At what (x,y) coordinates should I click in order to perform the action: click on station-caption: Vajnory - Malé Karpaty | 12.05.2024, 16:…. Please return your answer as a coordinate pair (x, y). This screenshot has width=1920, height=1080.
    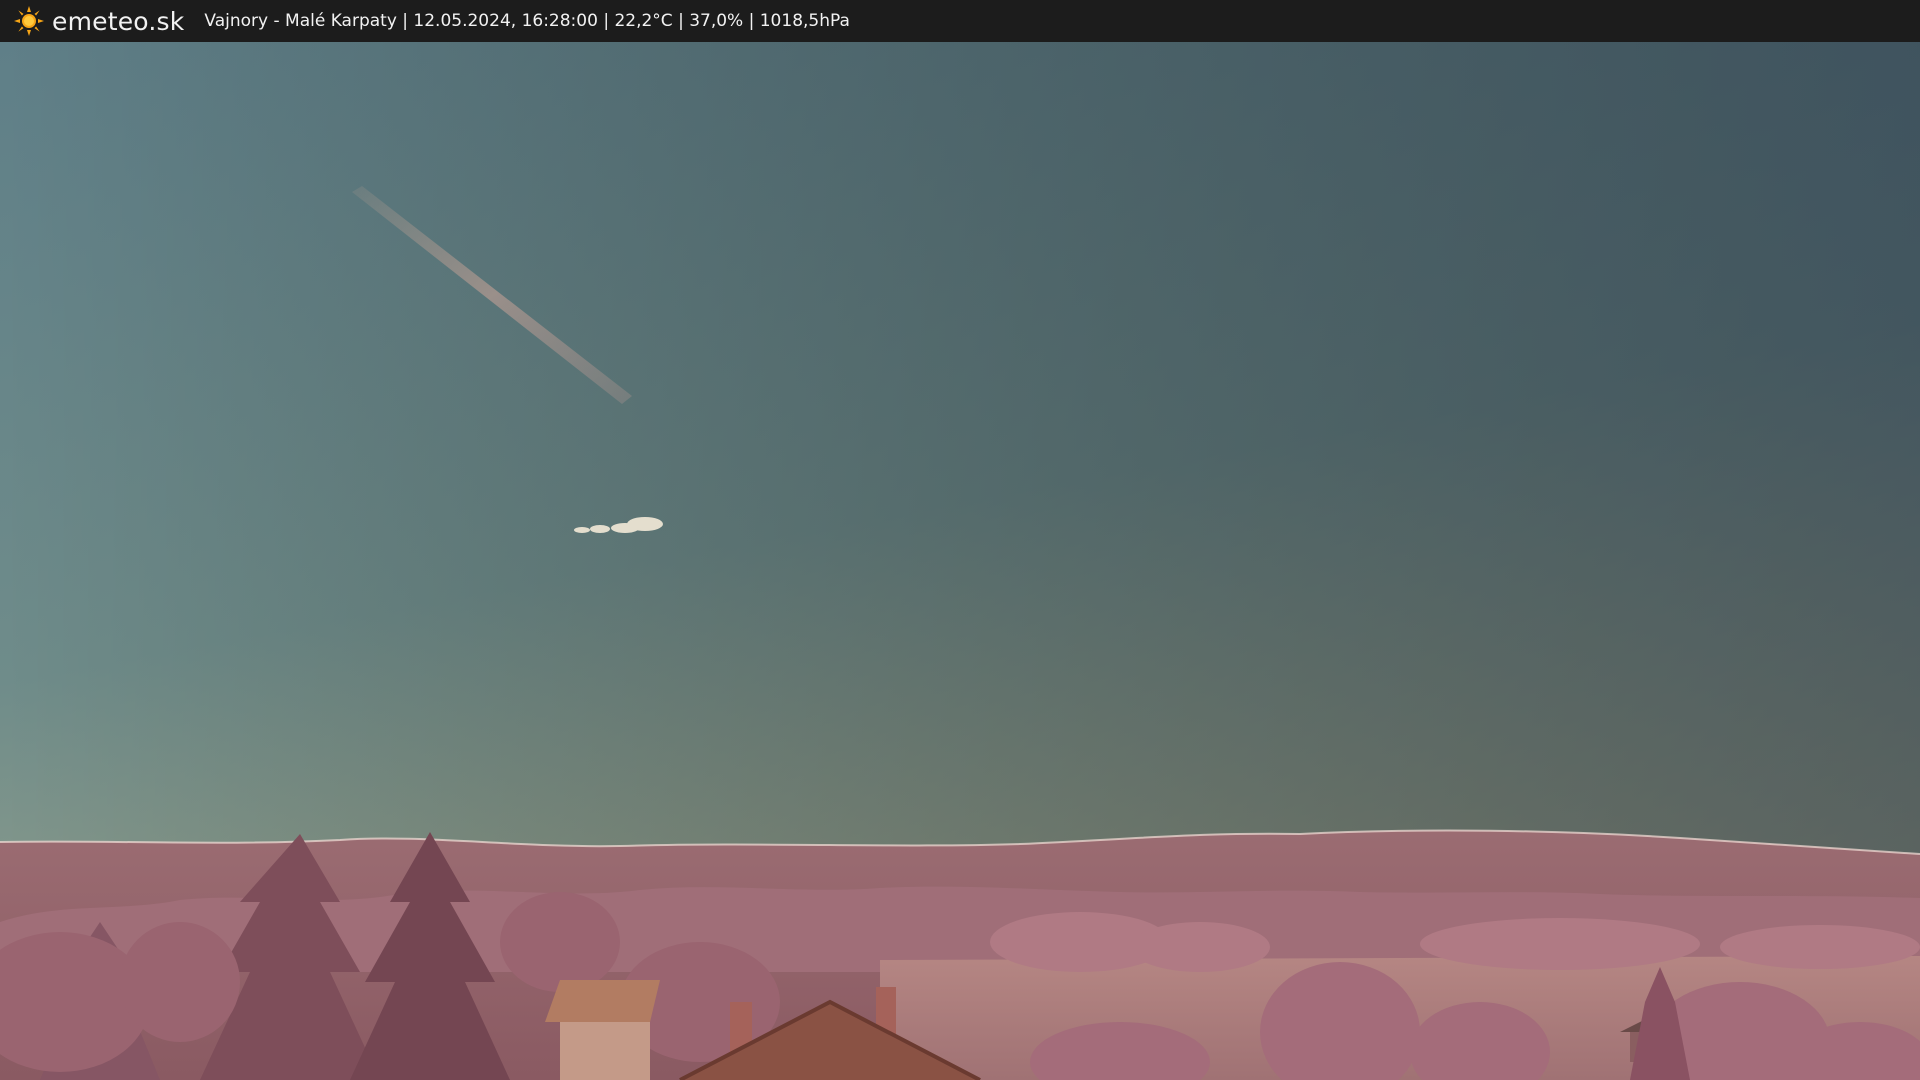
    Looking at the image, I should click on (527, 21).